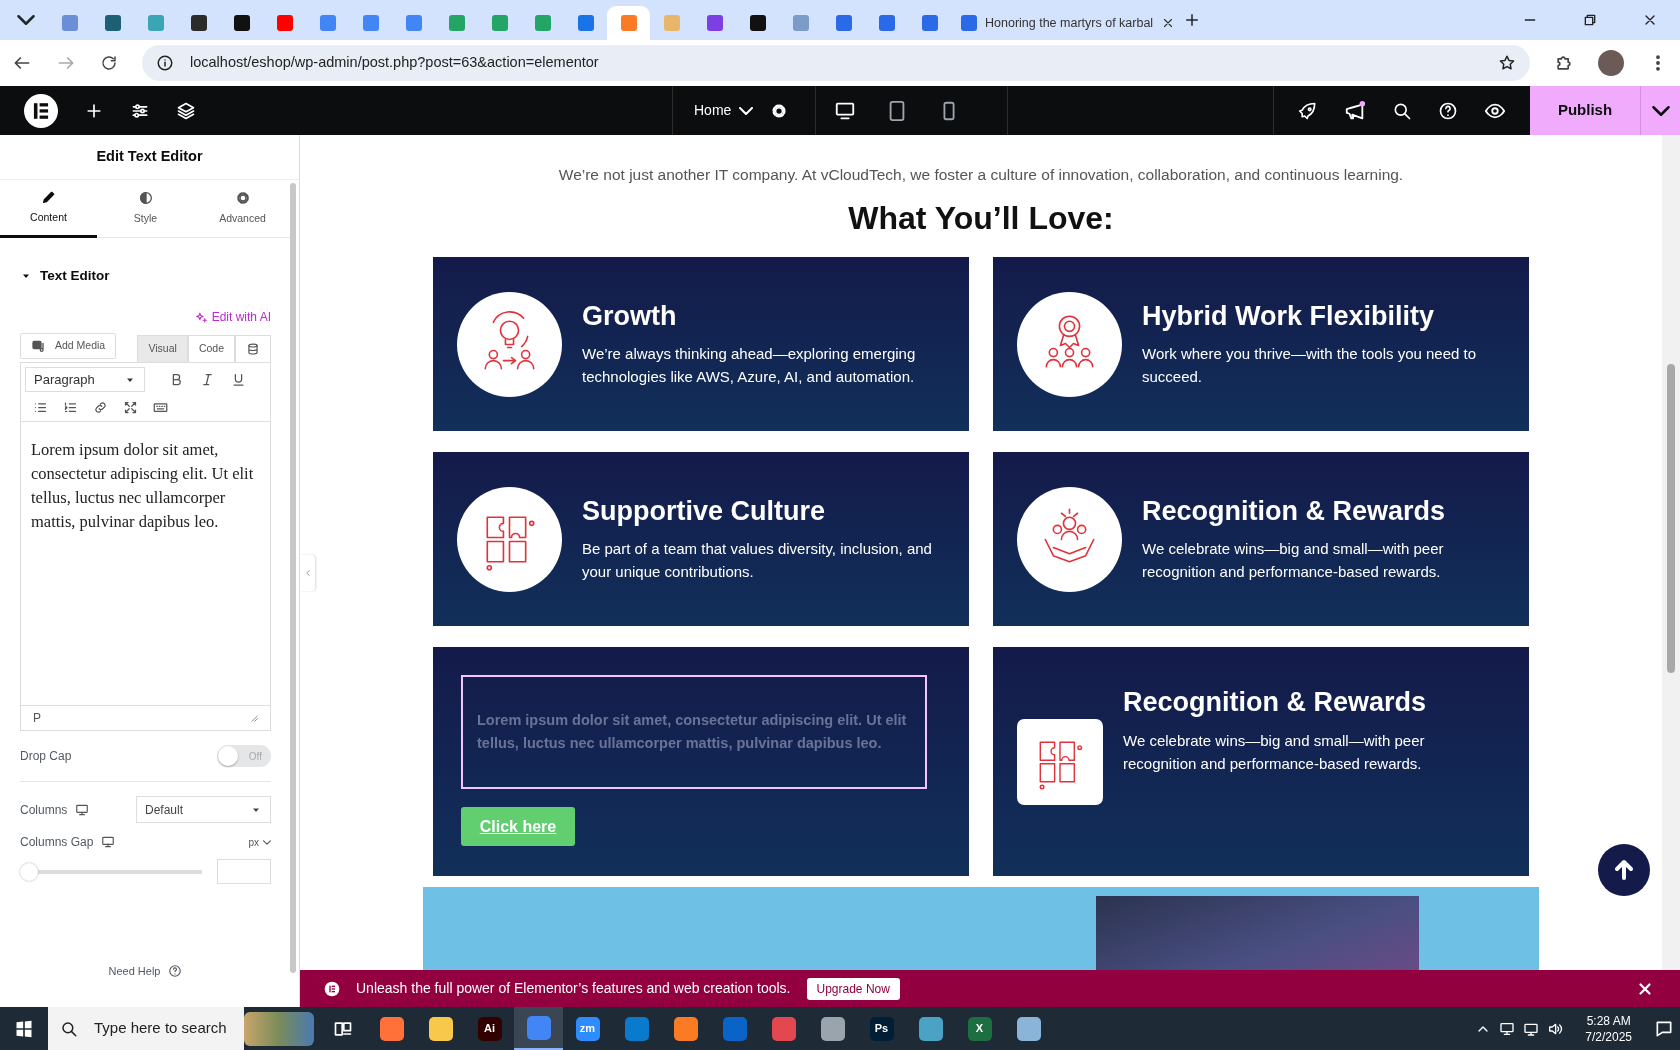 The height and width of the screenshot is (1050, 1680). Describe the element at coordinates (29, 871) in the screenshot. I see `slider-thumb` at that location.